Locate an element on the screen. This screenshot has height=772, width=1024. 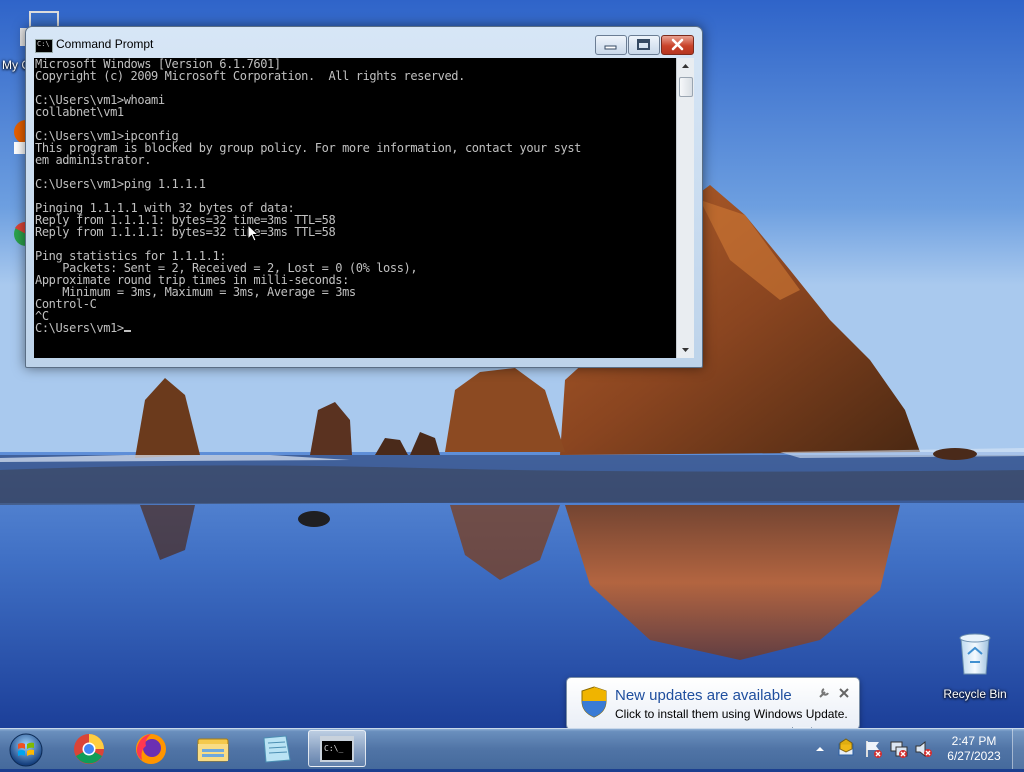
wrench-icon is located at coordinates (824, 693).